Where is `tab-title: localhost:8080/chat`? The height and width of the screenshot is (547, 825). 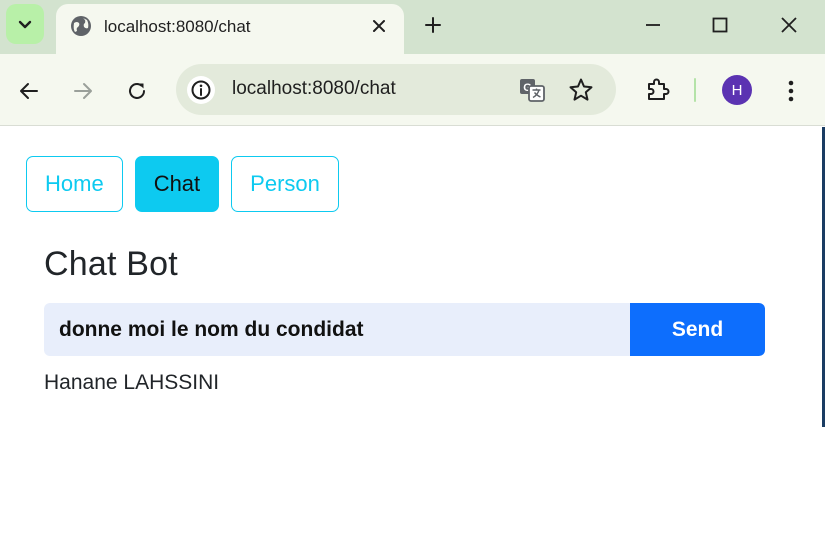 tab-title: localhost:8080/chat is located at coordinates (177, 26).